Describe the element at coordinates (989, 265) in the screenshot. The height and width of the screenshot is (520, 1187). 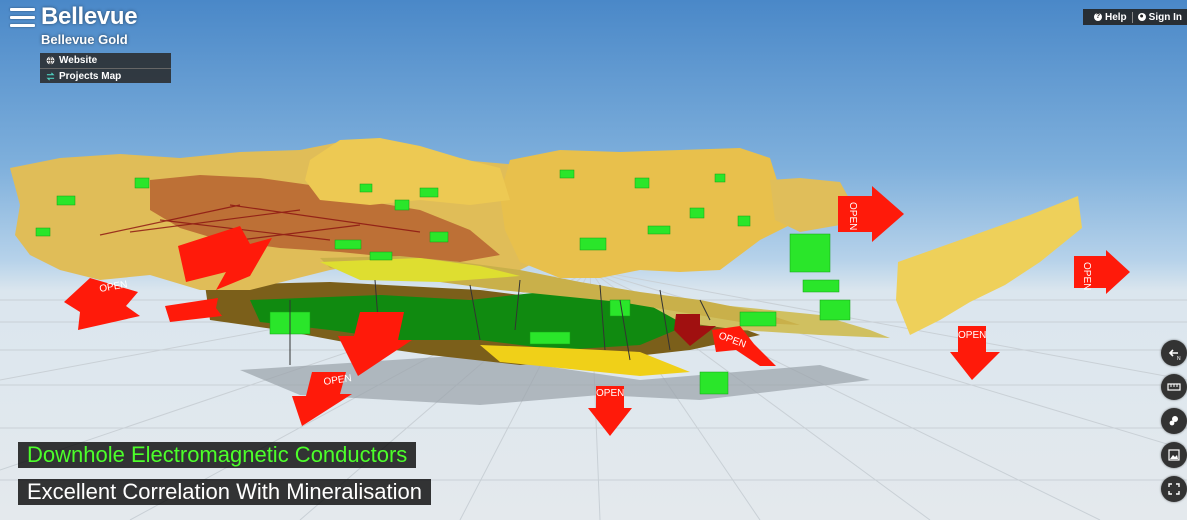
I see `gold-plate-right` at that location.